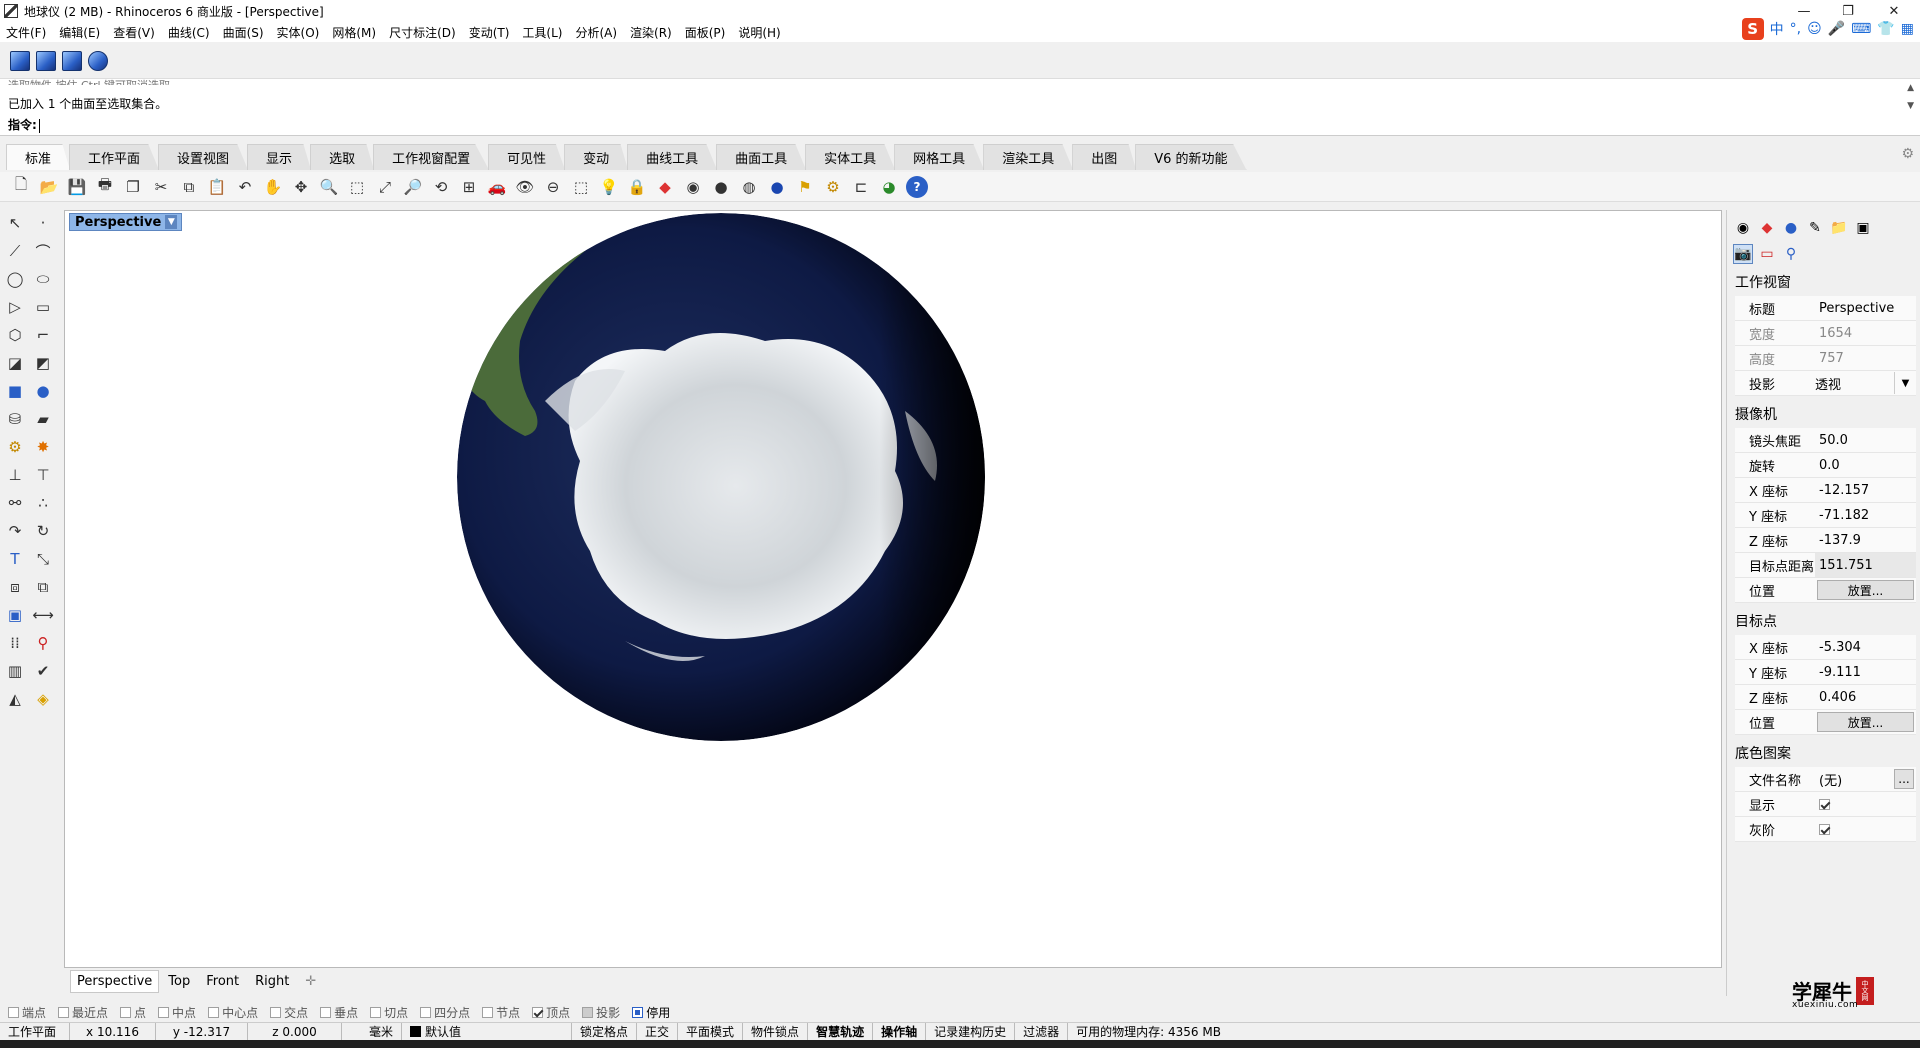 This screenshot has height=1048, width=1920. Describe the element at coordinates (310, 981) in the screenshot. I see `add-view-tab-icon: ✛` at that location.